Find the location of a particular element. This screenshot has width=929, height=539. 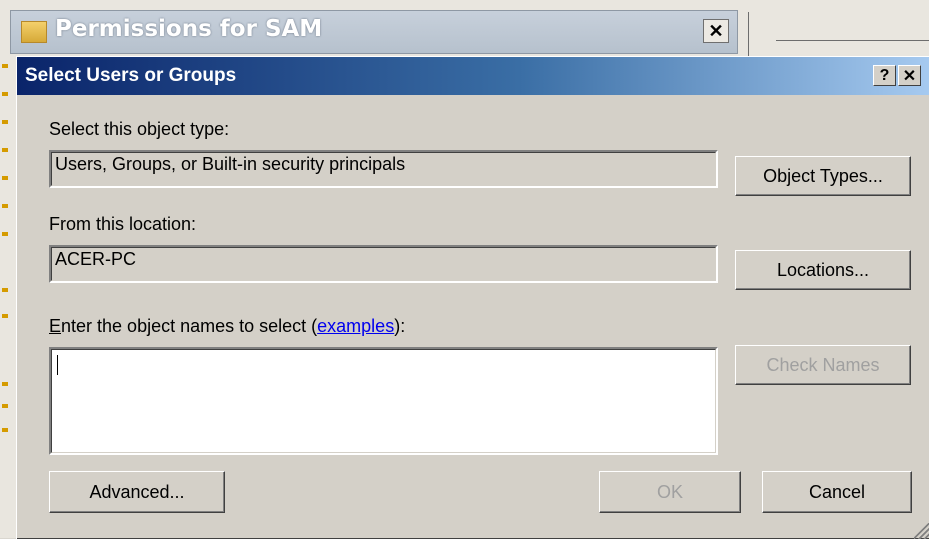

resize-grip is located at coordinates (921, 531).